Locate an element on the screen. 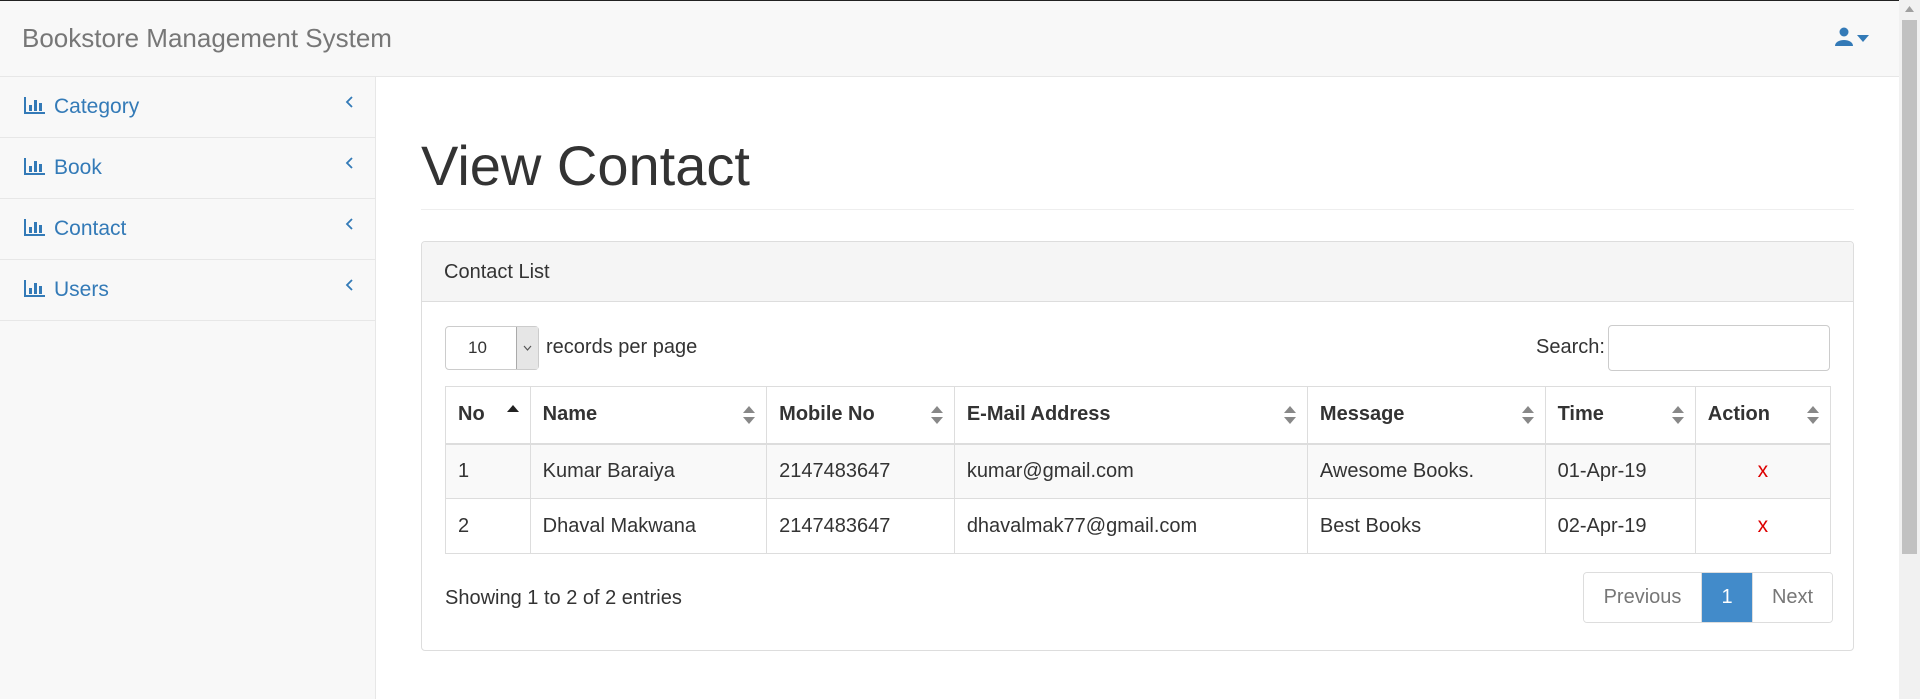 The width and height of the screenshot is (1920, 699). column-header-label: No is located at coordinates (471, 414).